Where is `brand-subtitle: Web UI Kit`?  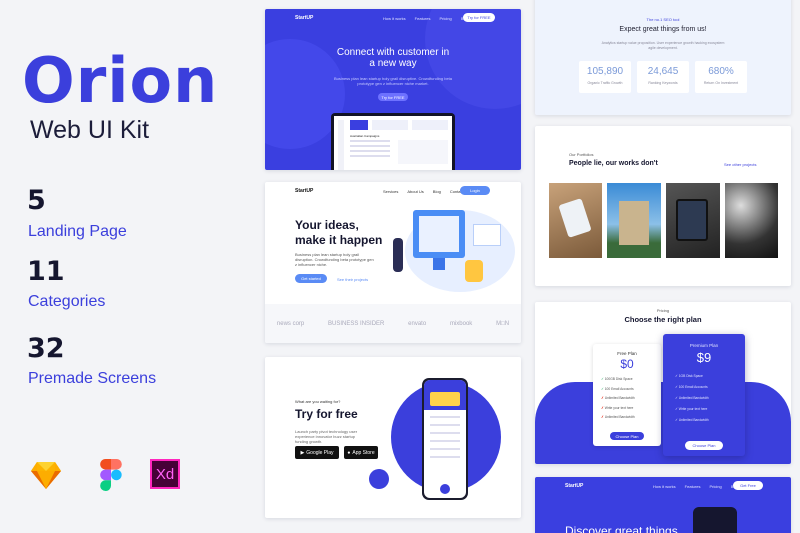
brand-subtitle: Web UI Kit is located at coordinates (90, 130).